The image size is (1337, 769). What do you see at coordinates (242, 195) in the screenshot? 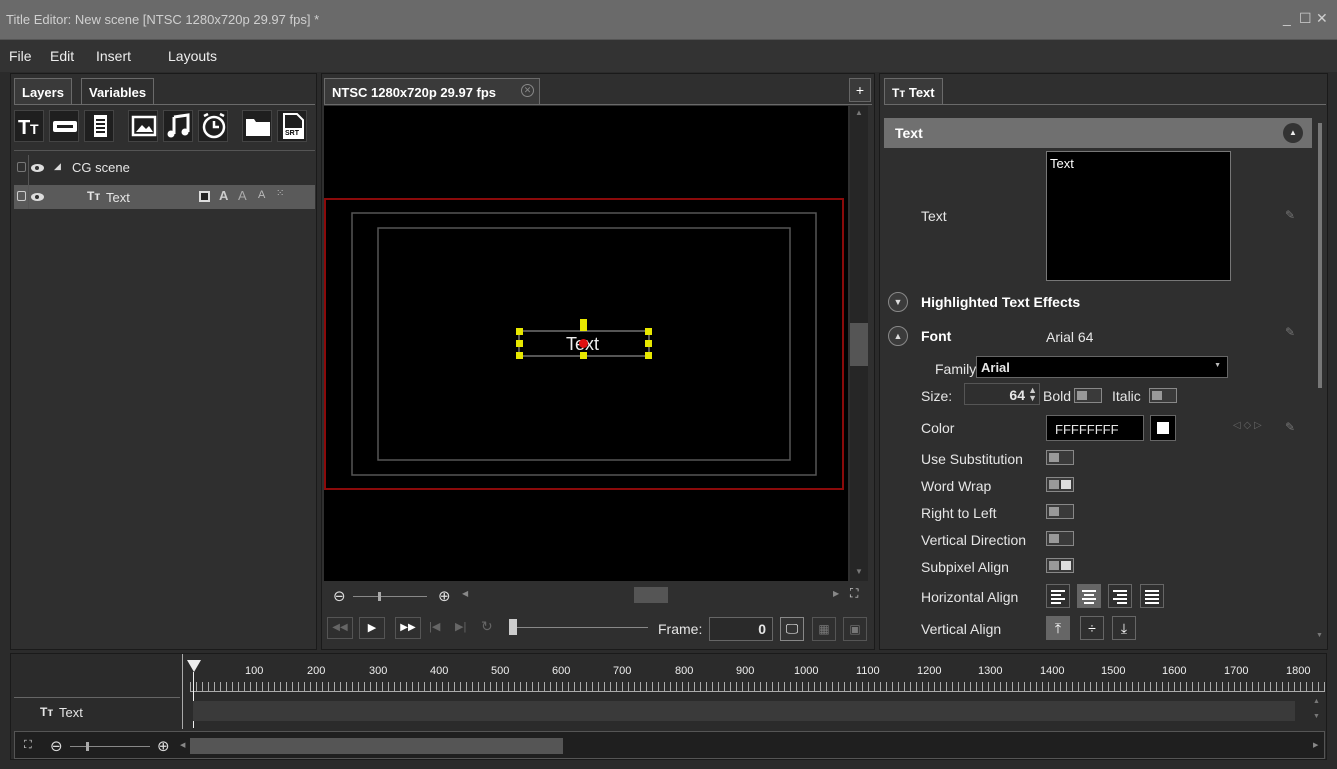
I see `outline-style-icon: A` at bounding box center [242, 195].